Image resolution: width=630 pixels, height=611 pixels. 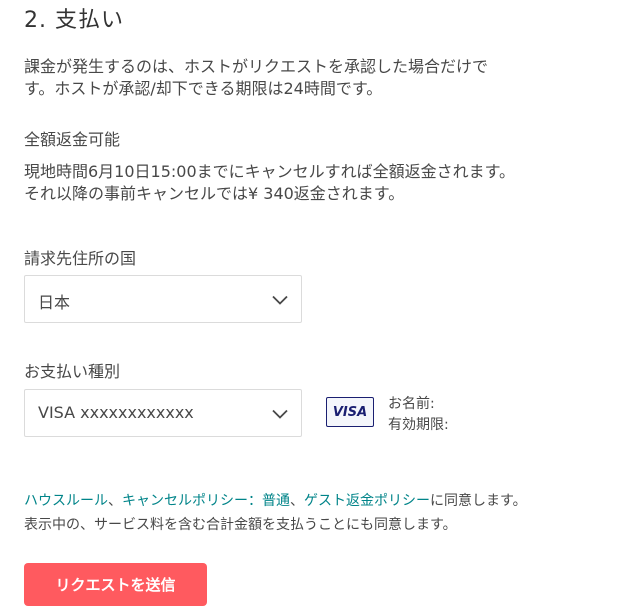 I want to click on guest-refund-policy-link: ゲスト返金ポリシー, so click(x=367, y=501).